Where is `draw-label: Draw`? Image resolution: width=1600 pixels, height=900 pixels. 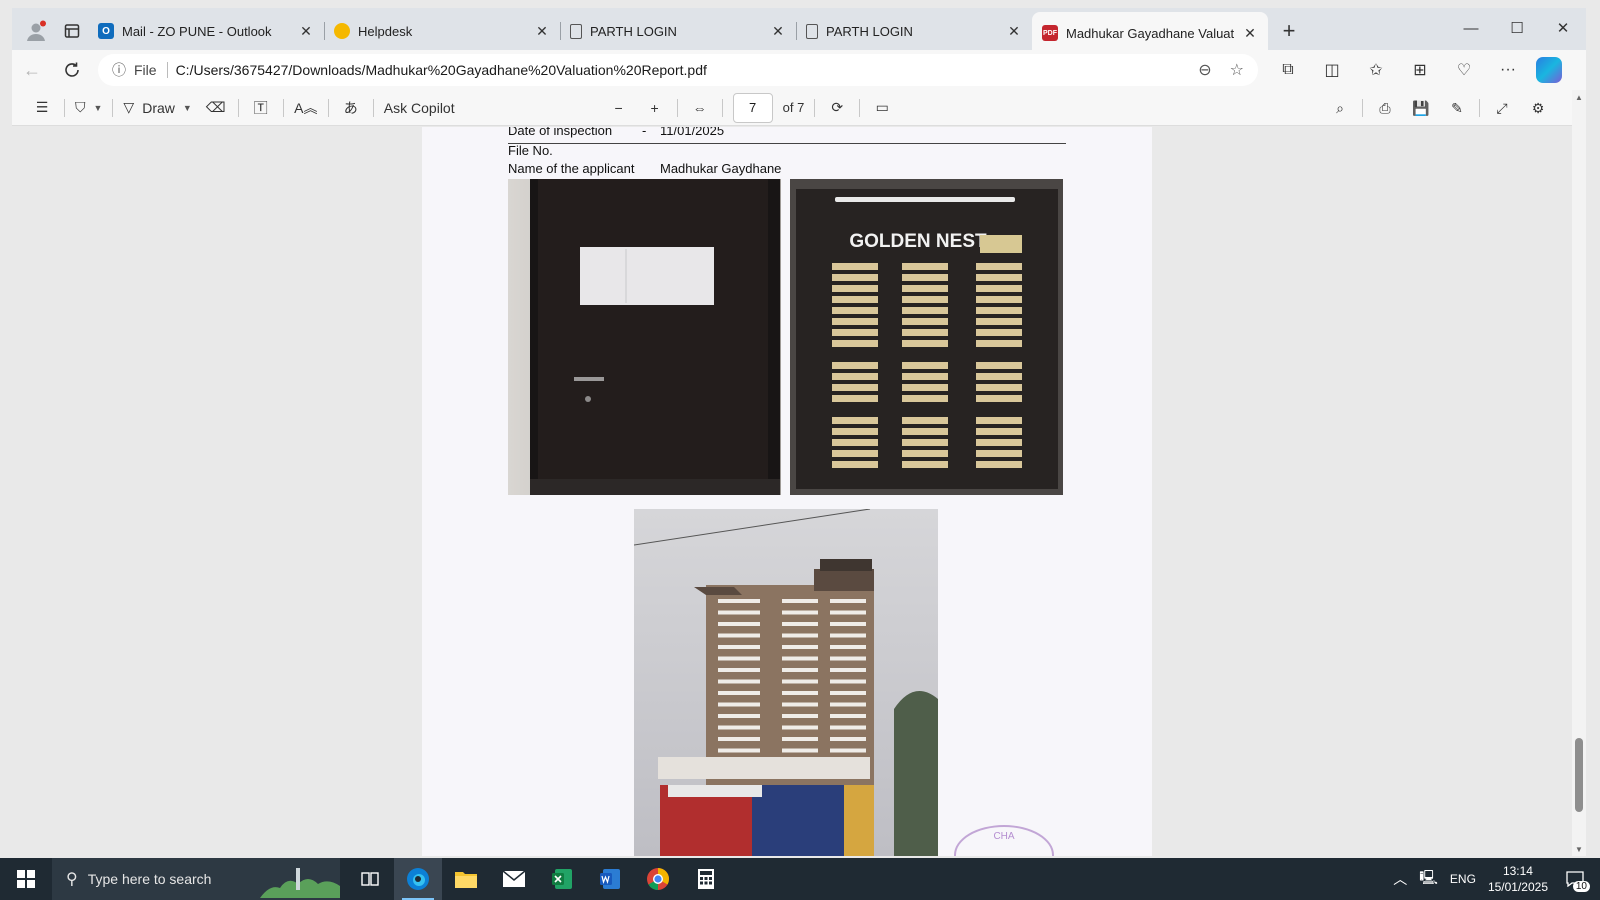 draw-label: Draw is located at coordinates (158, 107).